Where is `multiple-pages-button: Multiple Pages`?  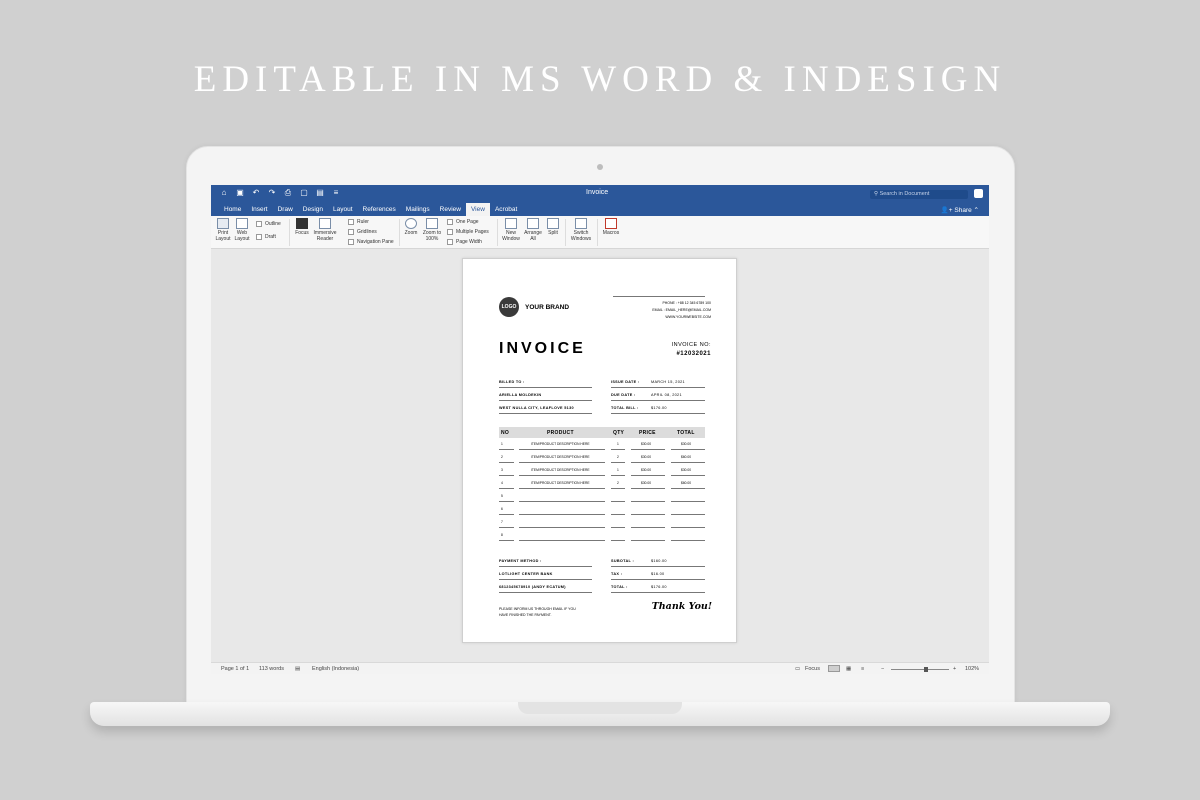 multiple-pages-button: Multiple Pages is located at coordinates (468, 232).